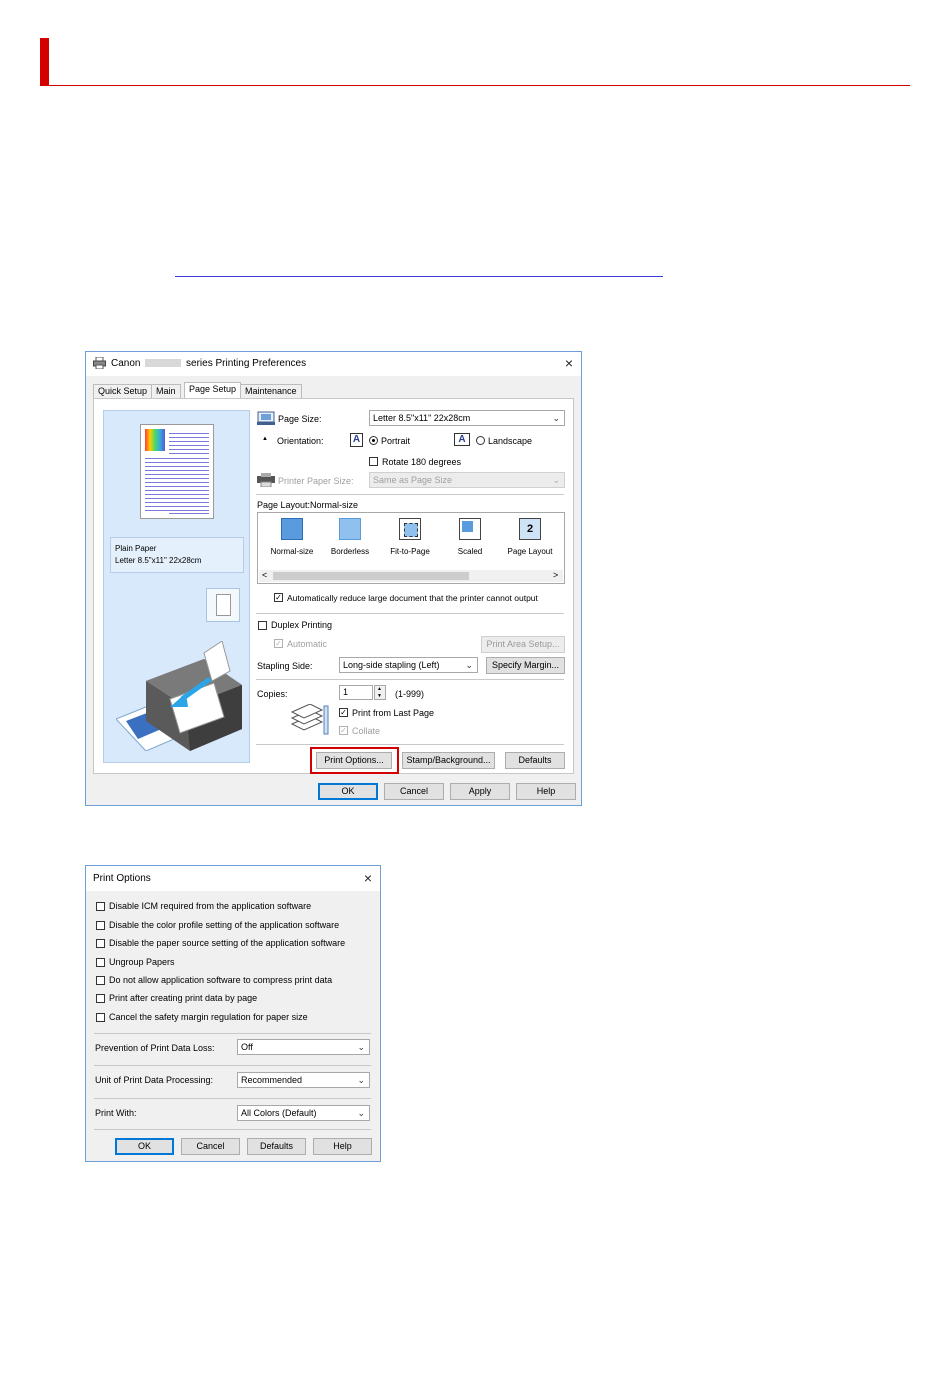  What do you see at coordinates (373, 440) in the screenshot?
I see `portrait-radio` at bounding box center [373, 440].